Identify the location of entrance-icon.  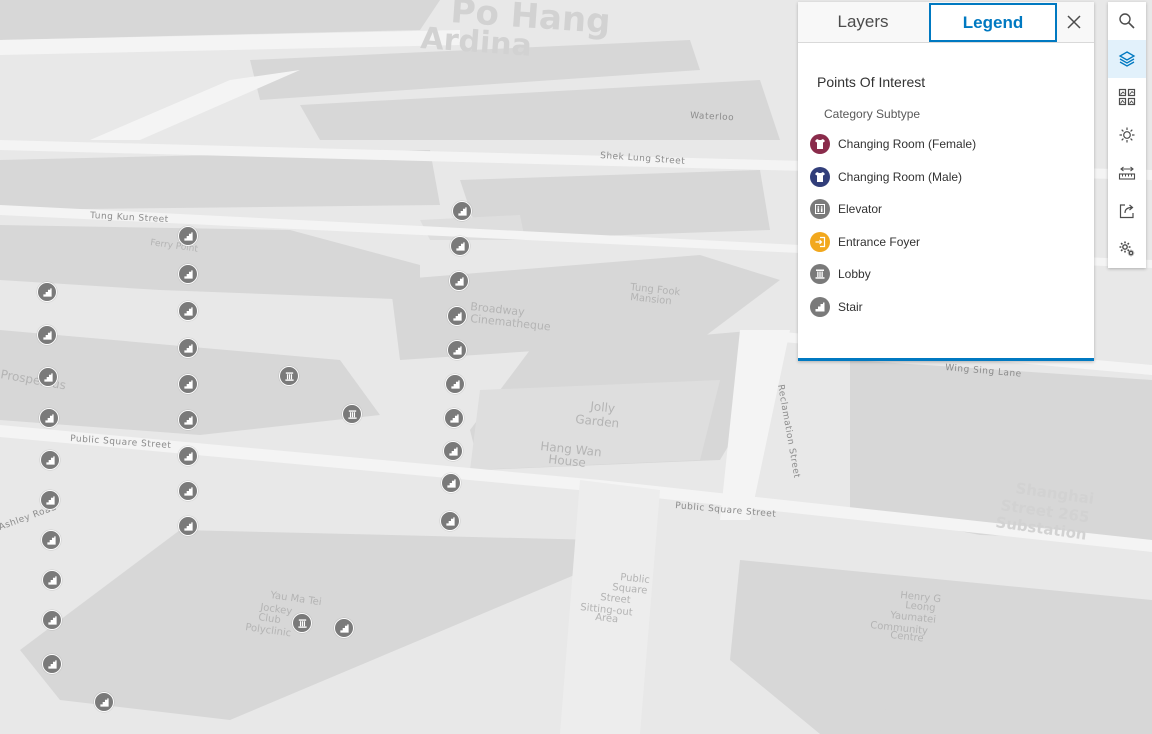
(820, 242).